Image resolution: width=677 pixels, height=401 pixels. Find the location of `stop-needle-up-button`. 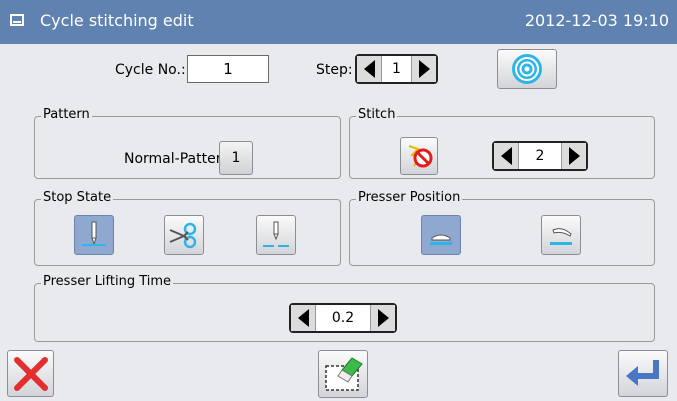

stop-needle-up-button is located at coordinates (276, 235).